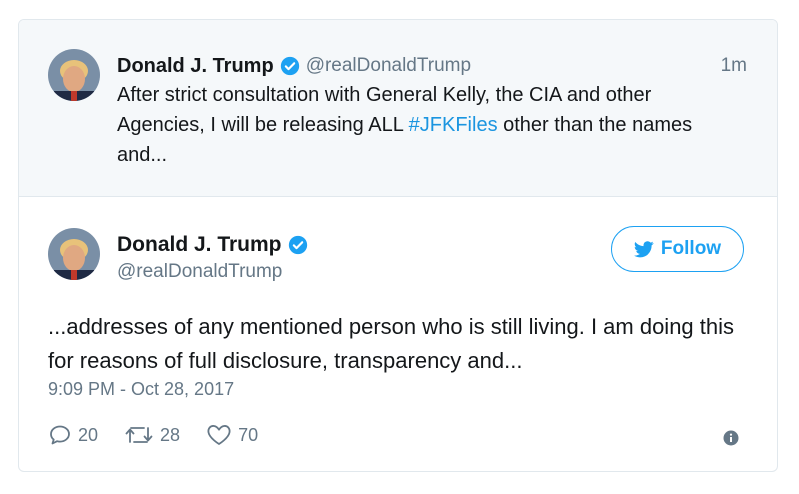 The height and width of the screenshot is (494, 799). What do you see at coordinates (60, 435) in the screenshot?
I see `reply-icon` at bounding box center [60, 435].